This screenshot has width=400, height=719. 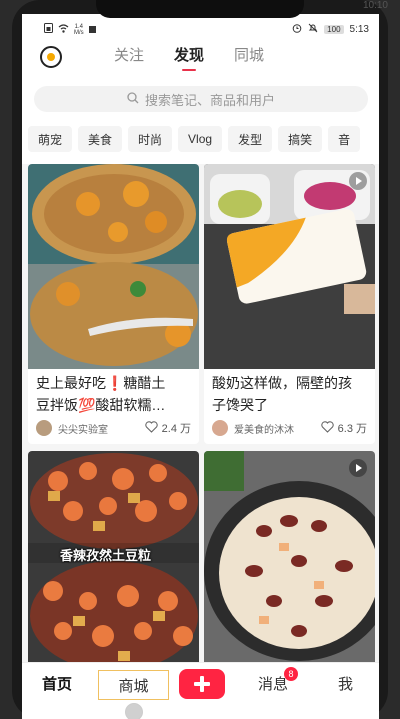 What do you see at coordinates (345, 683) in the screenshot?
I see `nav-me: 我` at bounding box center [345, 683].